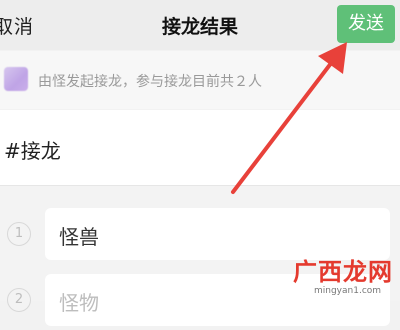  Describe the element at coordinates (150, 82) in the screenshot. I see `participant-info-text: 由怪发起接龙，参与接龙目前共２人` at that location.